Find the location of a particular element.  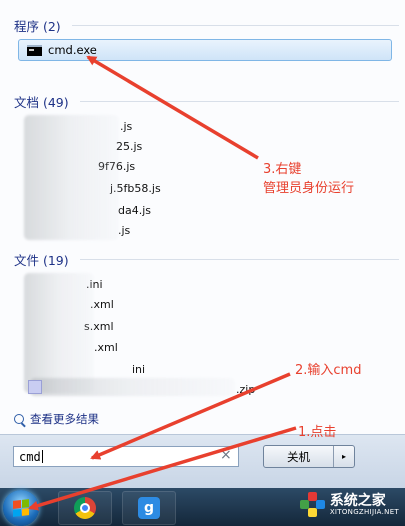

arrow-to-cmd is located at coordinates (172, 107).